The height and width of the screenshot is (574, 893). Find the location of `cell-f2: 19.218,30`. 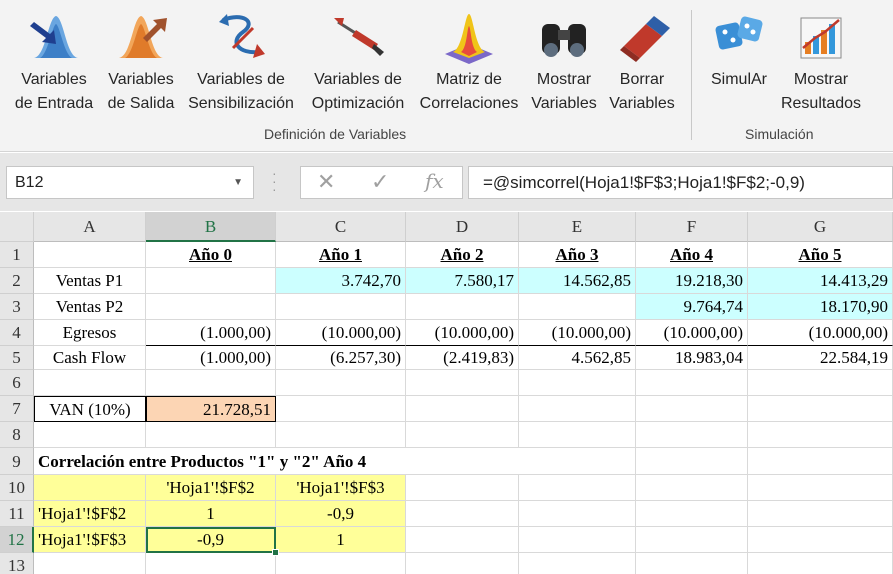

cell-f2: 19.218,30 is located at coordinates (692, 281).